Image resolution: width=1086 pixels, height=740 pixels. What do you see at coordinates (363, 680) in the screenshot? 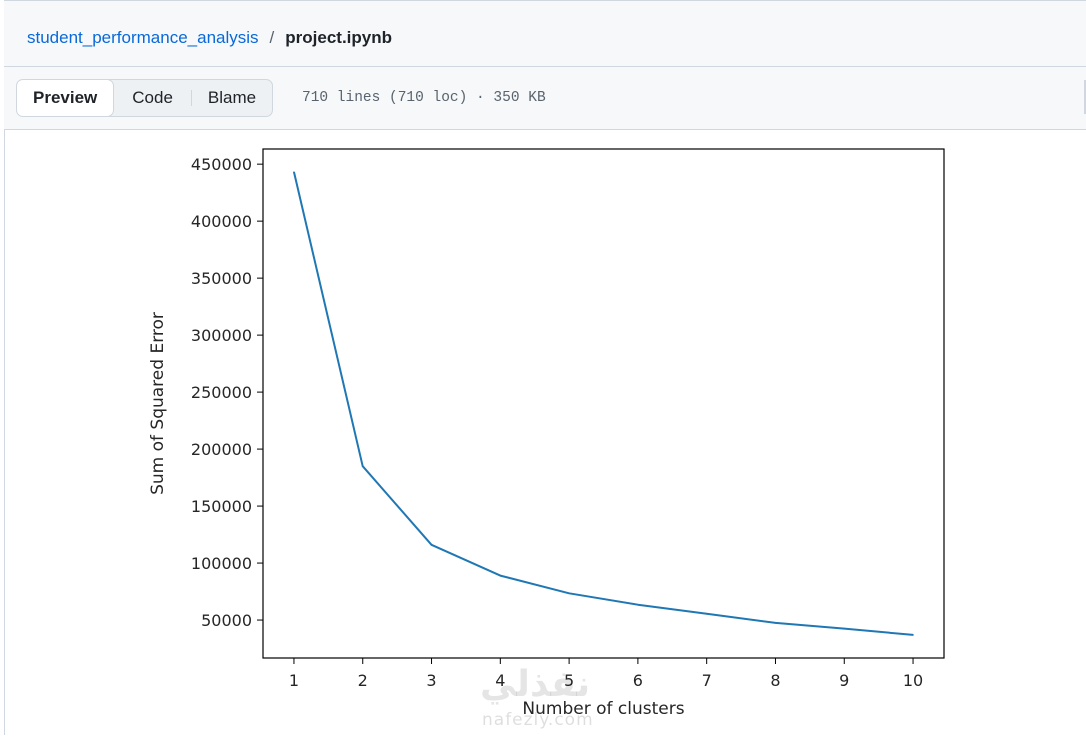
I see `x-tick-label: 2` at bounding box center [363, 680].